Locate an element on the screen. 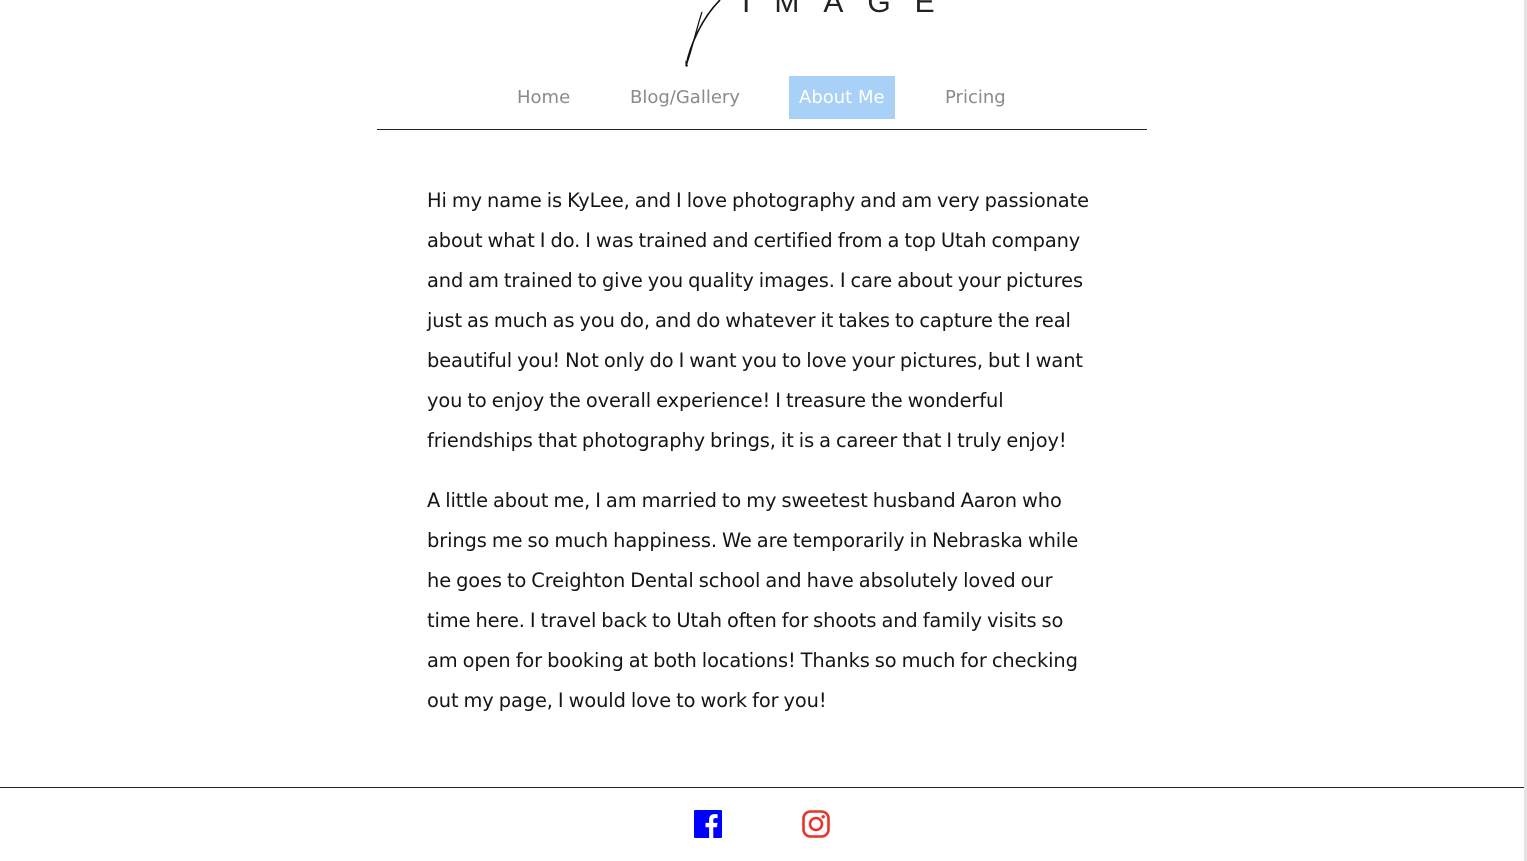  feather-logo-icon is located at coordinates (703, 33).